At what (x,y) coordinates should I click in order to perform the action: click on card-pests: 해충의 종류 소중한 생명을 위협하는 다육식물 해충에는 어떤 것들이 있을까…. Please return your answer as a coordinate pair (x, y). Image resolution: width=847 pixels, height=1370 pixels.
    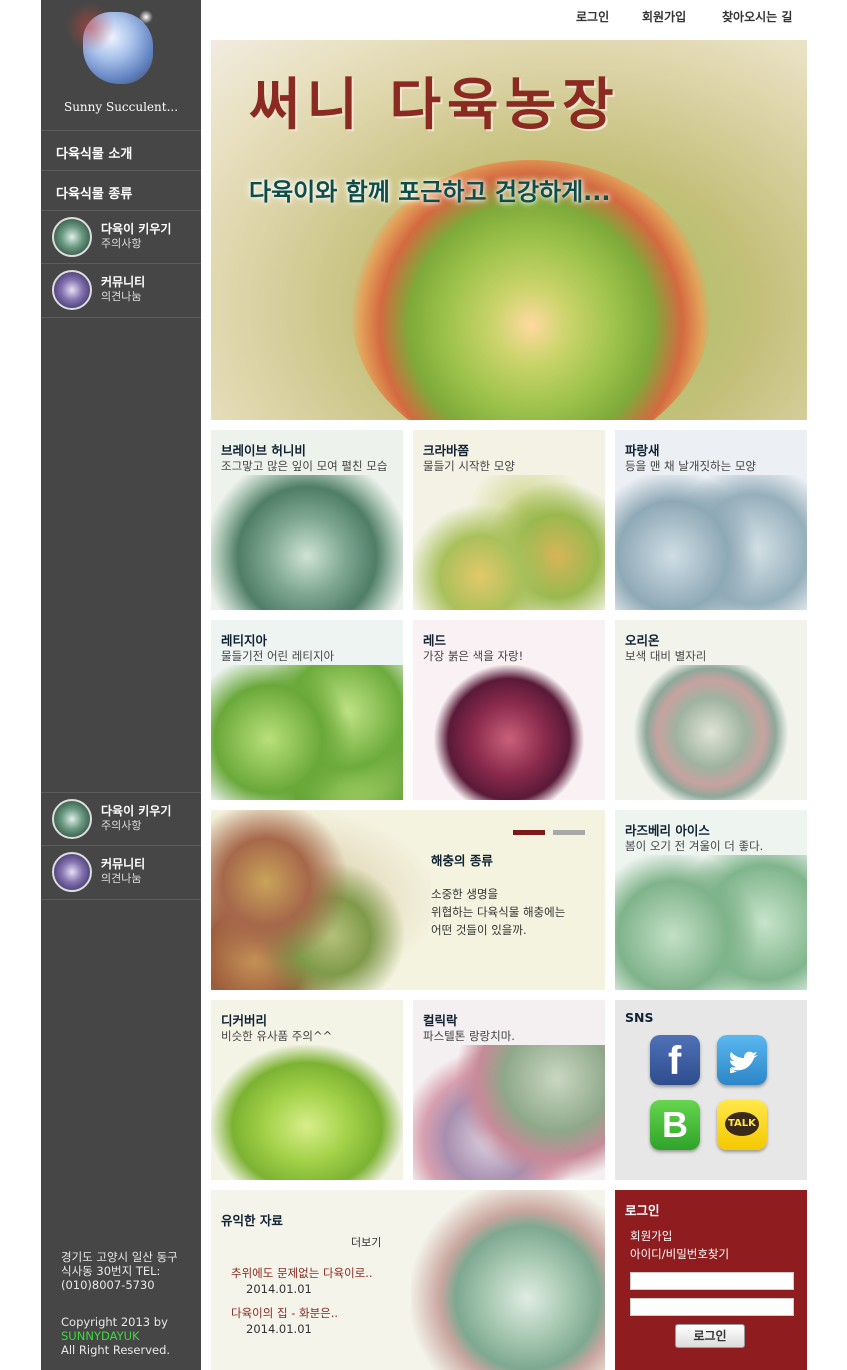
    Looking at the image, I should click on (408, 900).